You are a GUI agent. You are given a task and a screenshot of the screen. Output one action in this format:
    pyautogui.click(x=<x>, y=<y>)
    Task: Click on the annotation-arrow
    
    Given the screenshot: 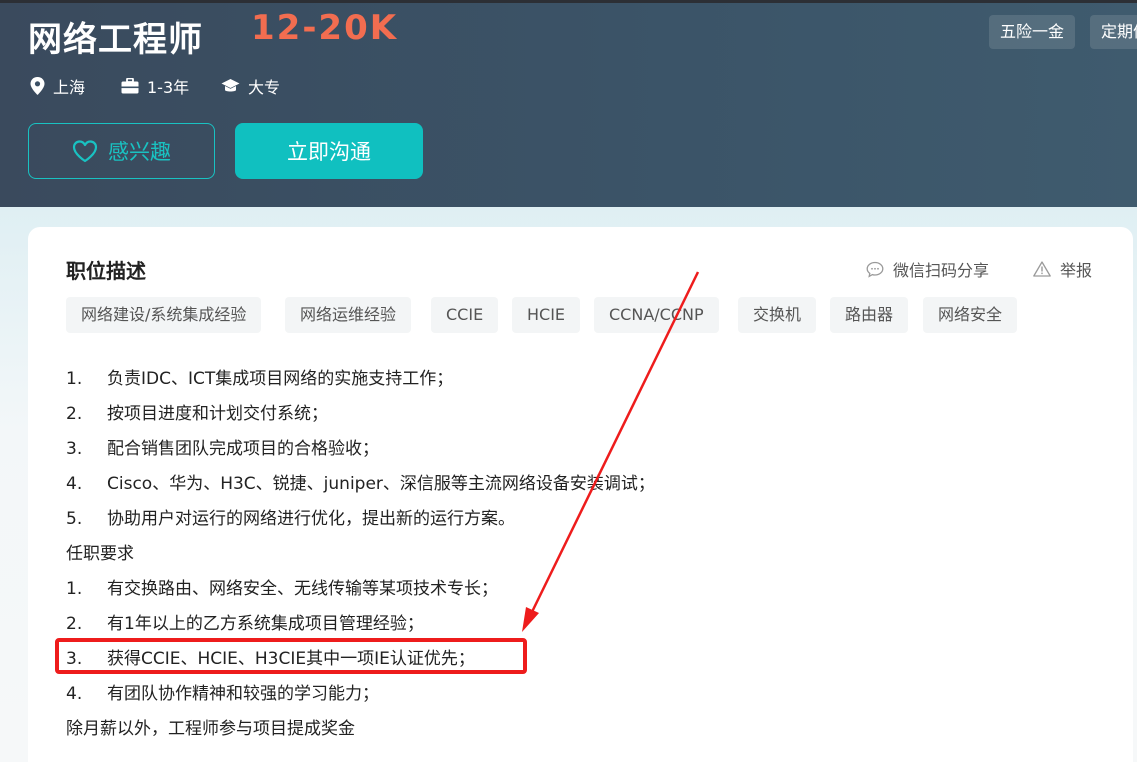 What is the action you would take?
    pyautogui.click(x=611, y=451)
    